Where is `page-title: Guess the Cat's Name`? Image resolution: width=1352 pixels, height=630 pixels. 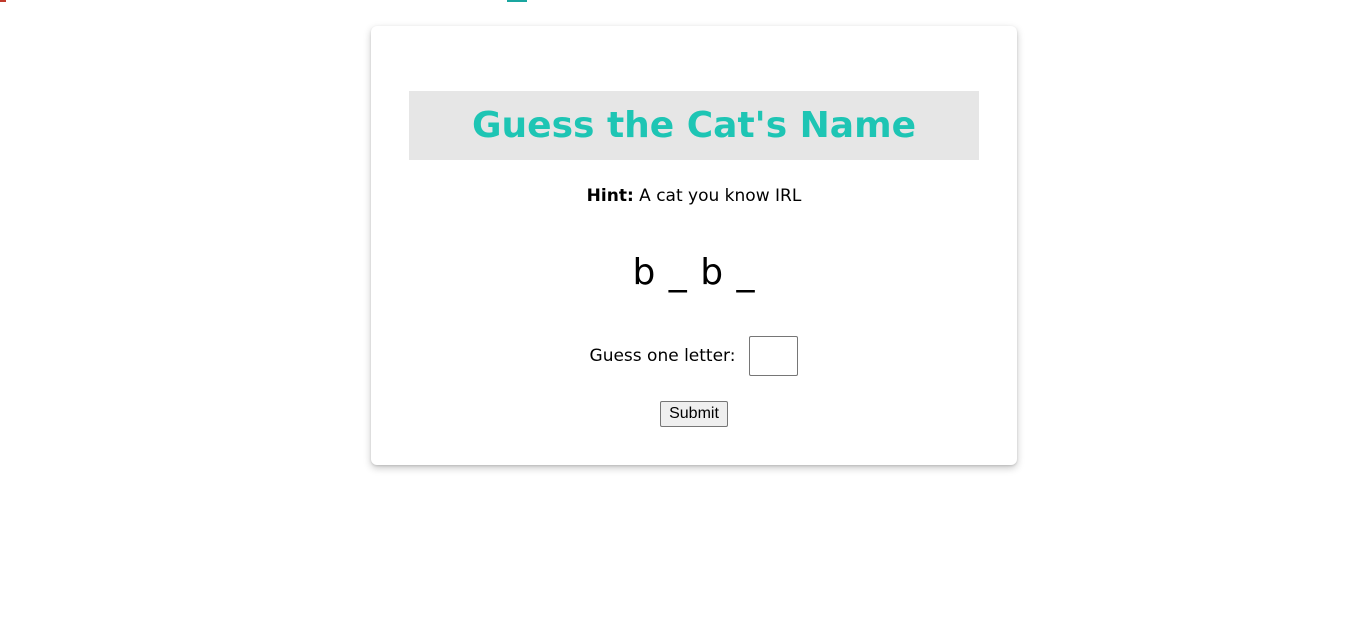 page-title: Guess the Cat's Name is located at coordinates (694, 125).